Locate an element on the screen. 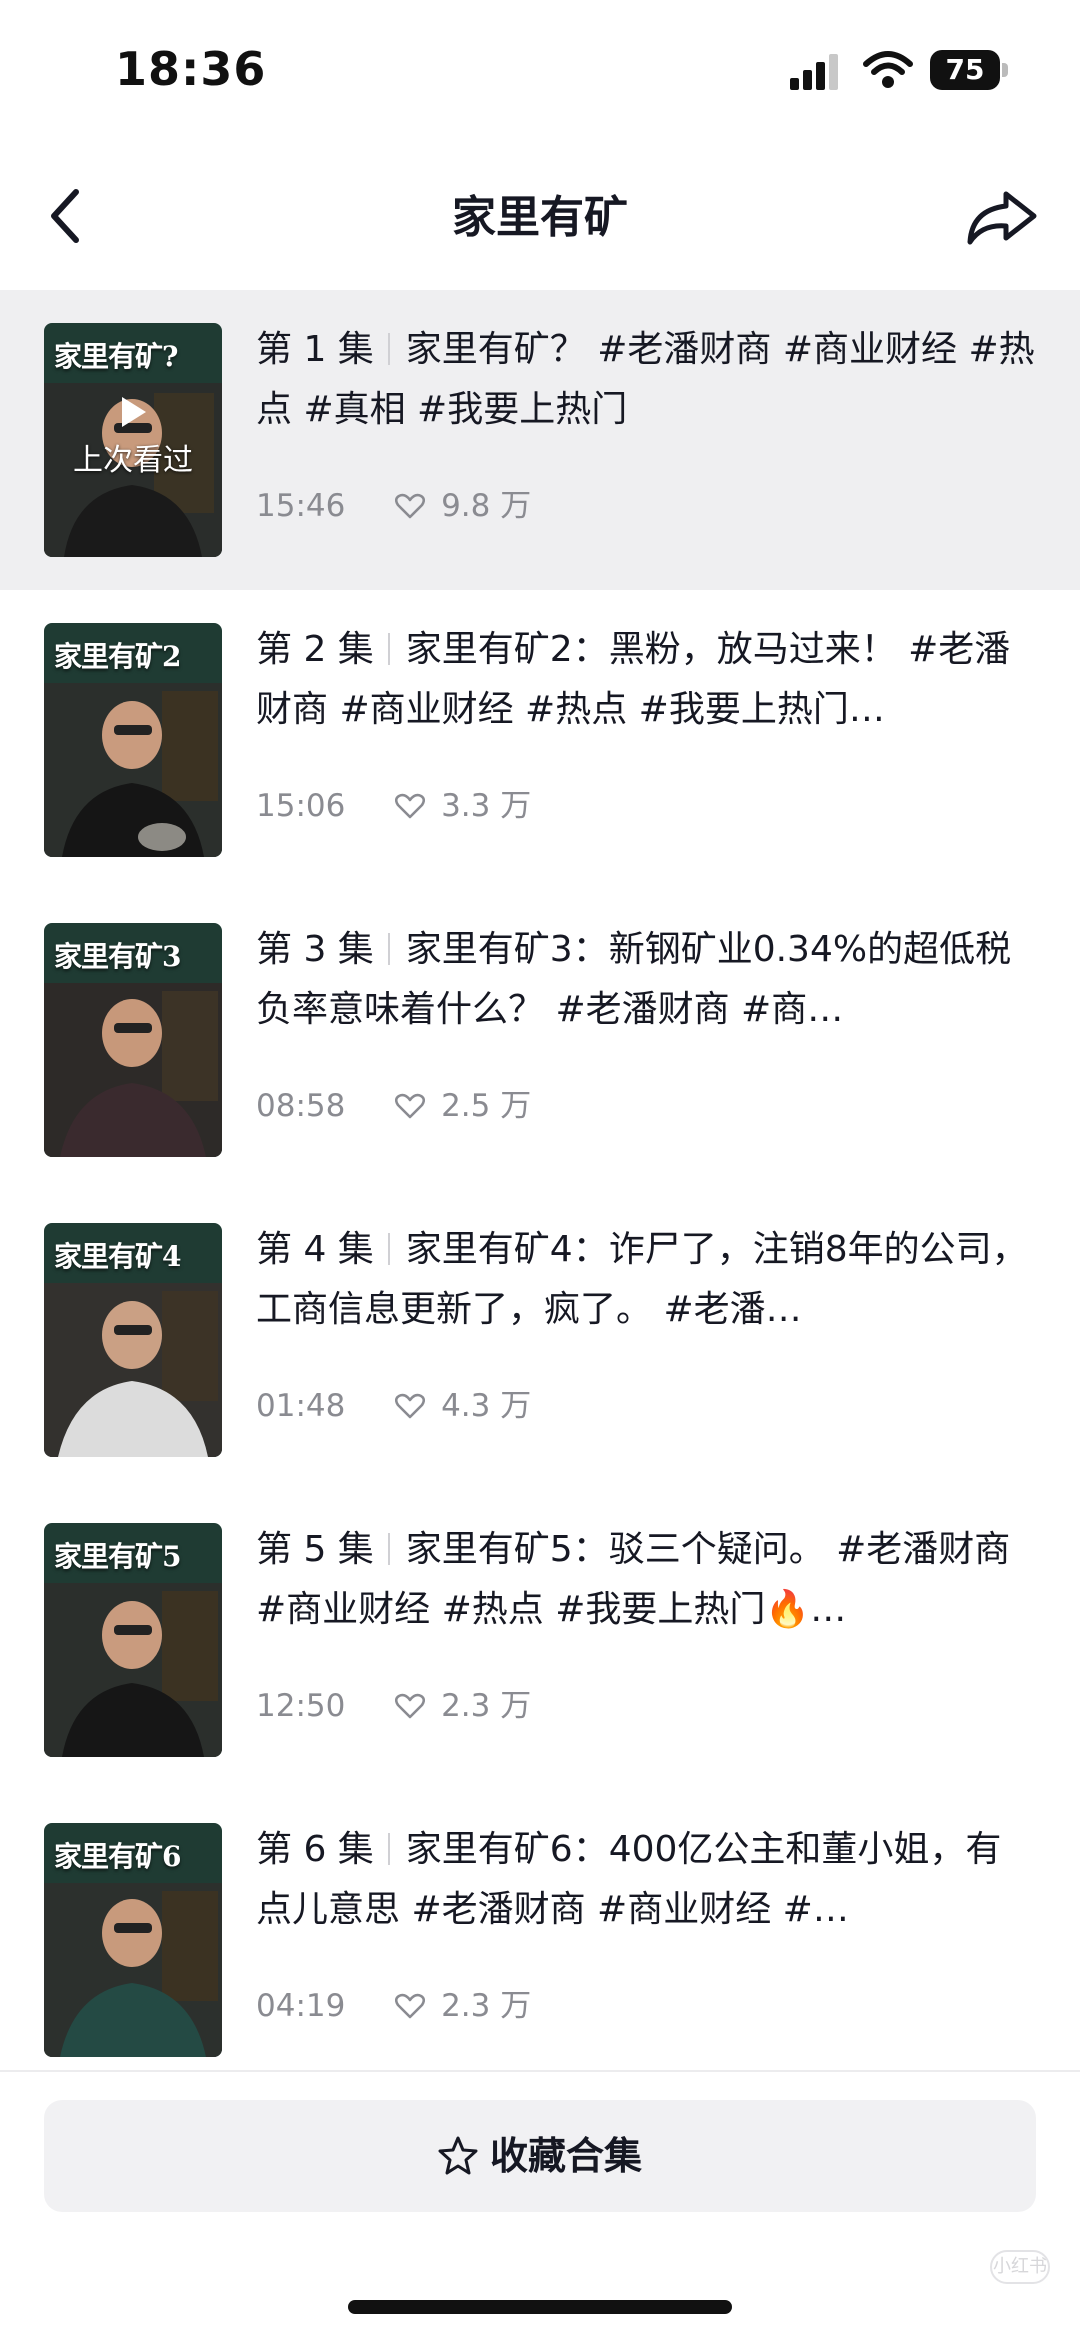 The image size is (1080, 2338). collect-label: 收藏合集 is located at coordinates (565, 2156).